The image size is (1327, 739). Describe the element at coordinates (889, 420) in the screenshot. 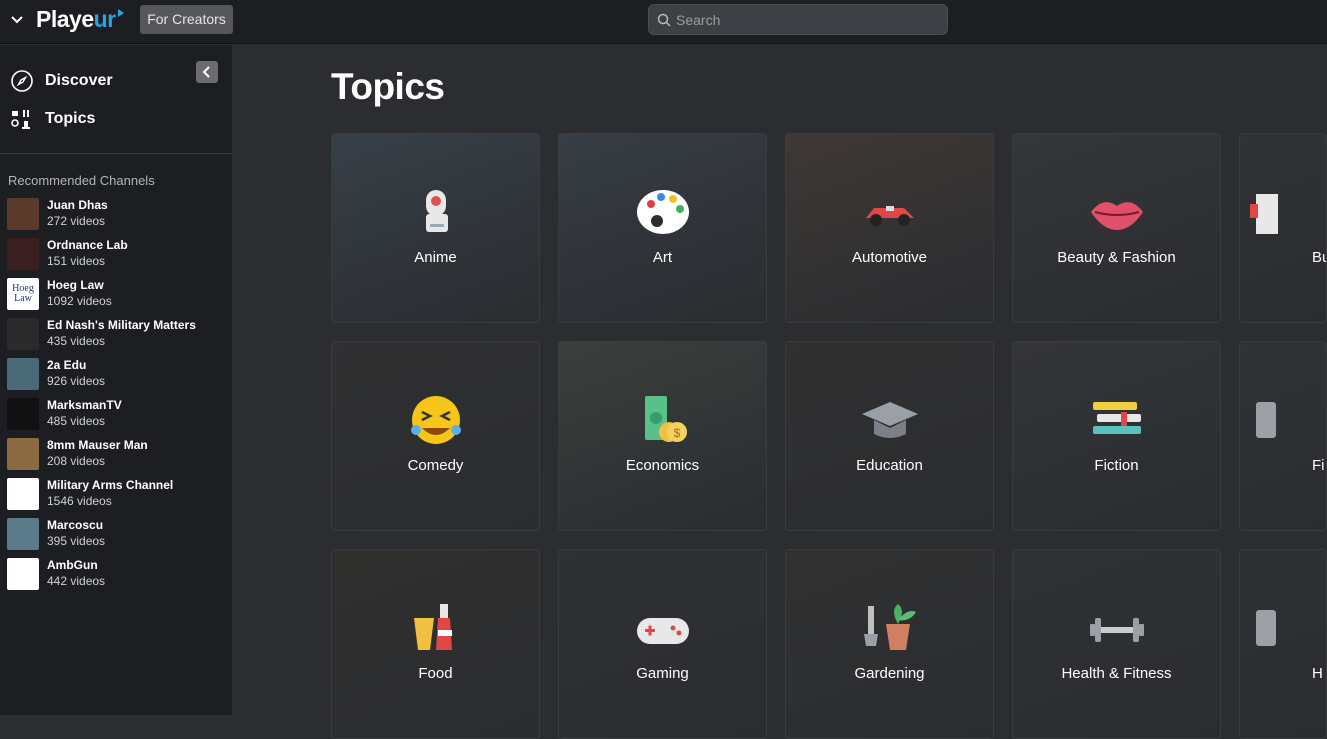

I see `graduation-cap-icon` at that location.